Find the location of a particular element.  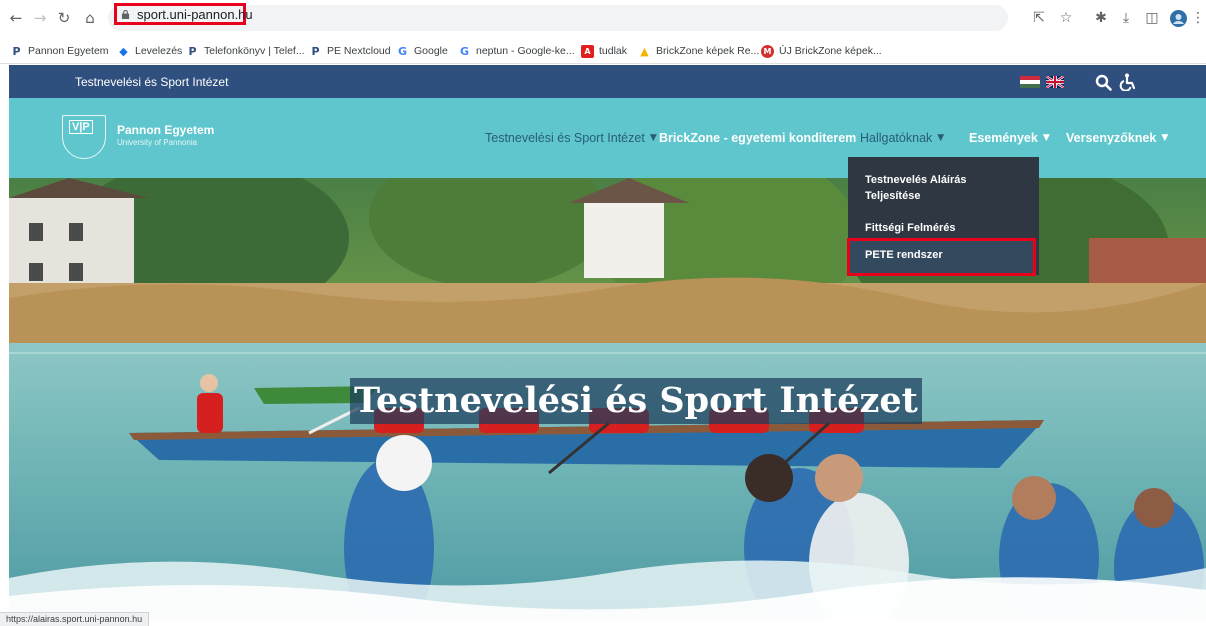

home-icon: ⌂ is located at coordinates (90, 18).